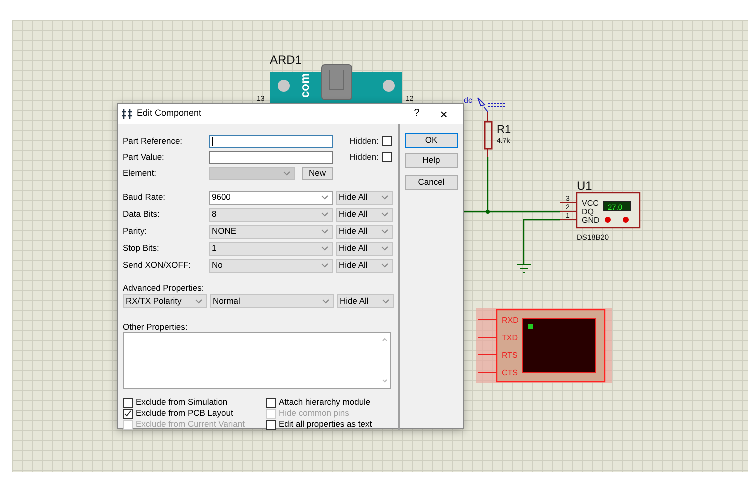  What do you see at coordinates (590, 203) in the screenshot?
I see `pin-name: VCC` at bounding box center [590, 203].